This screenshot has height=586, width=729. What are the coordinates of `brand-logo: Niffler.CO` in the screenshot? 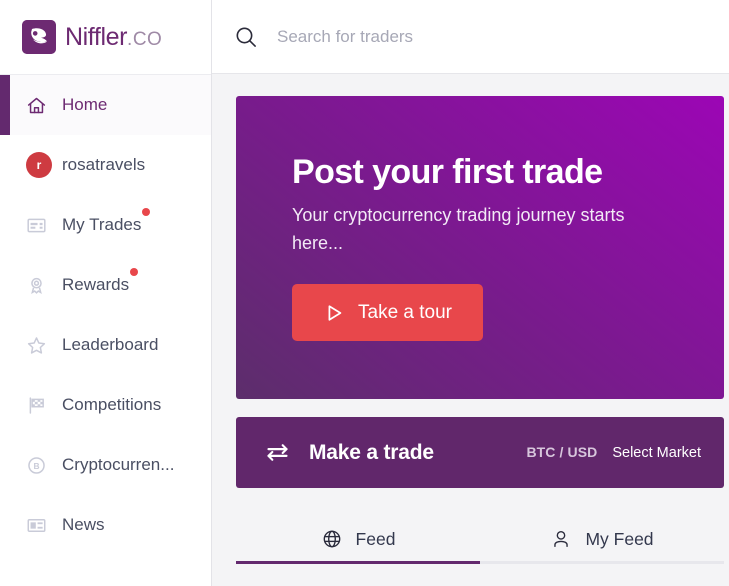 It's located at (105, 37).